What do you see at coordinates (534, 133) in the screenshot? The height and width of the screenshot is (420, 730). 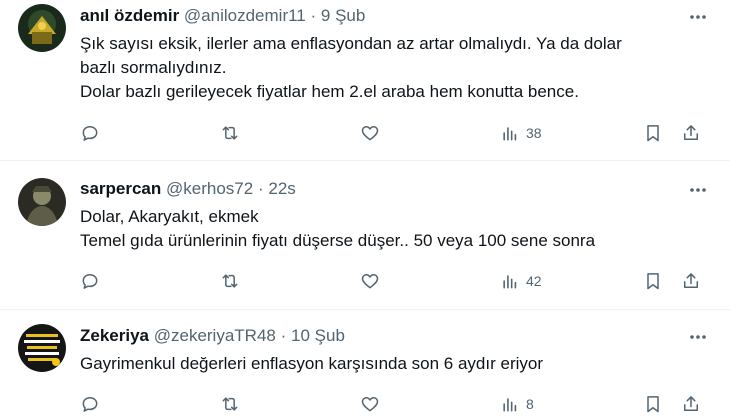 I see `views-count: 38` at bounding box center [534, 133].